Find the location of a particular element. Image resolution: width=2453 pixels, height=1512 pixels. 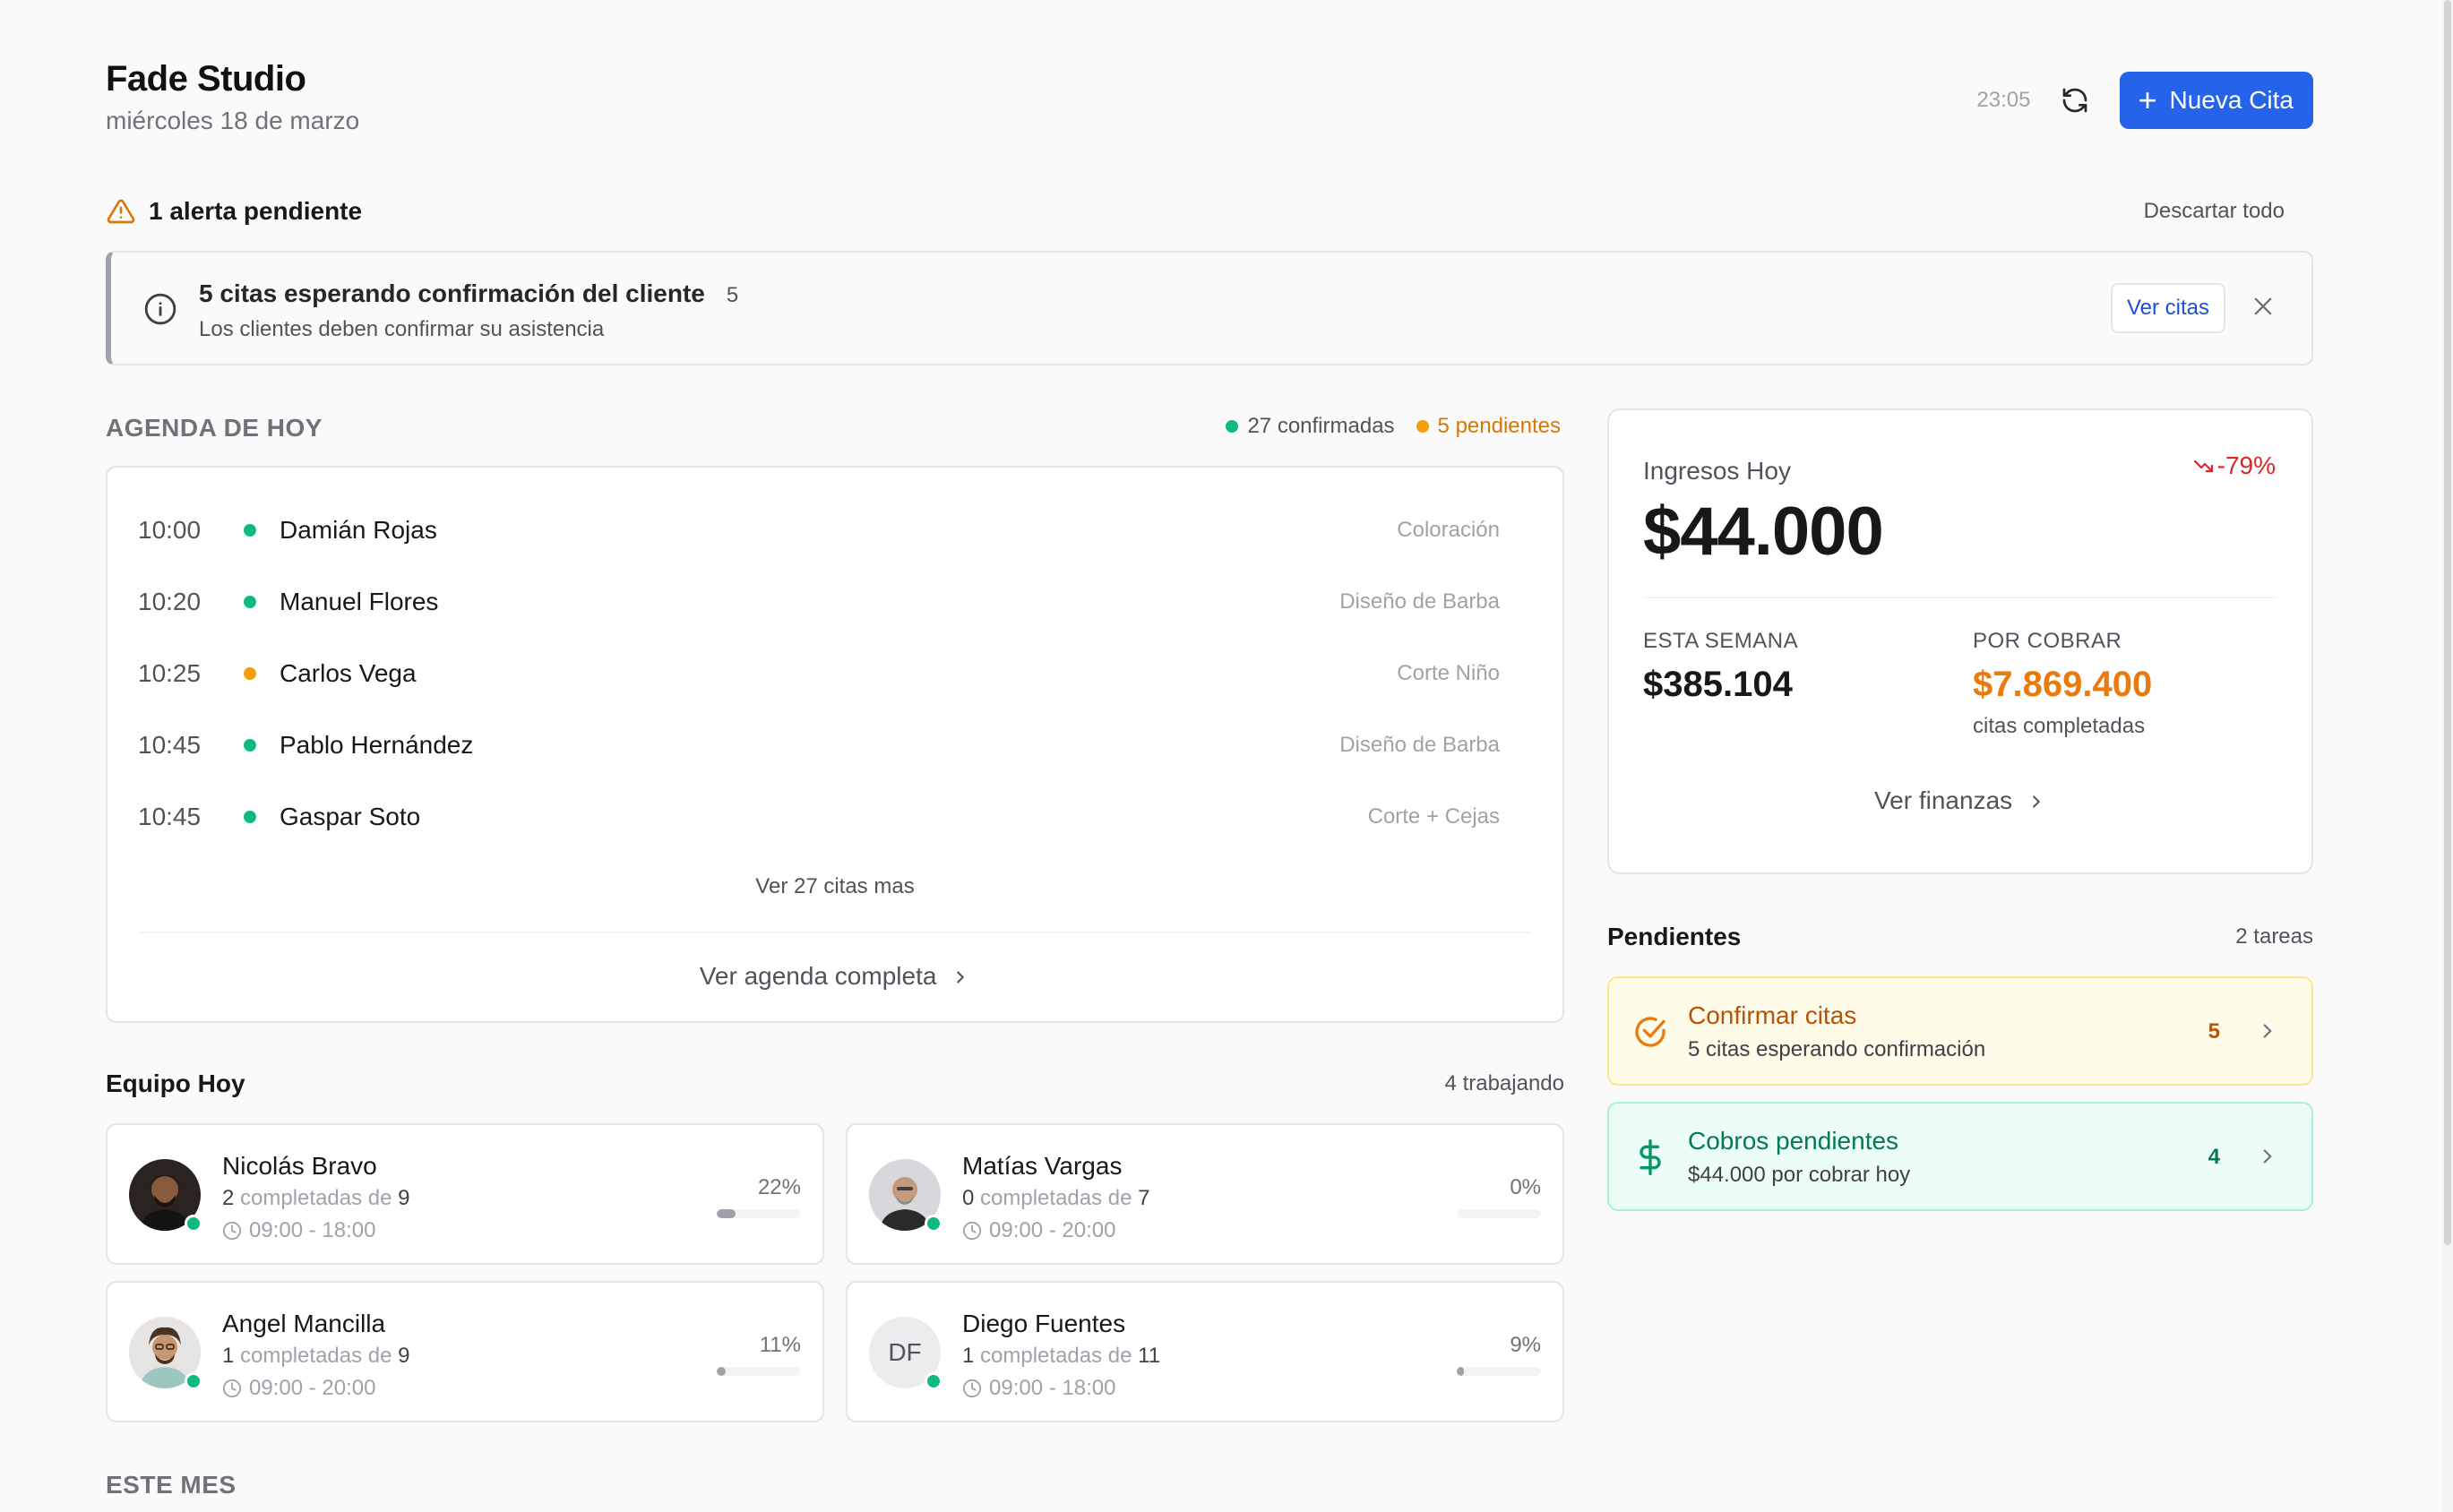

pending-title: Pendientes is located at coordinates (1674, 937).